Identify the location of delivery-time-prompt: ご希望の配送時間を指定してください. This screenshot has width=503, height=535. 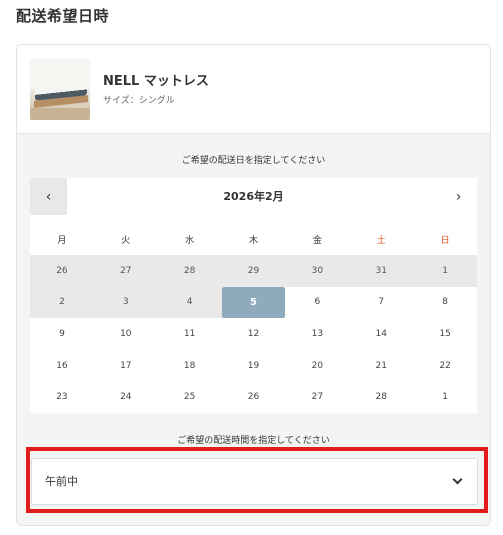
(253, 441).